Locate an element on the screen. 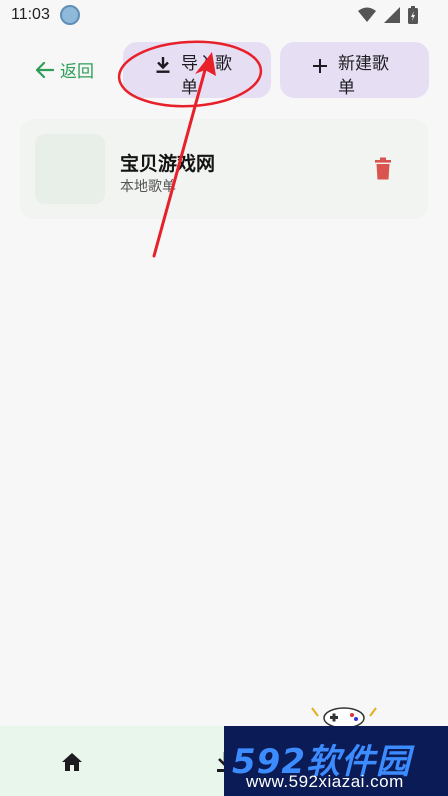  playlist-subtitle: 本地歌单 is located at coordinates (148, 187).